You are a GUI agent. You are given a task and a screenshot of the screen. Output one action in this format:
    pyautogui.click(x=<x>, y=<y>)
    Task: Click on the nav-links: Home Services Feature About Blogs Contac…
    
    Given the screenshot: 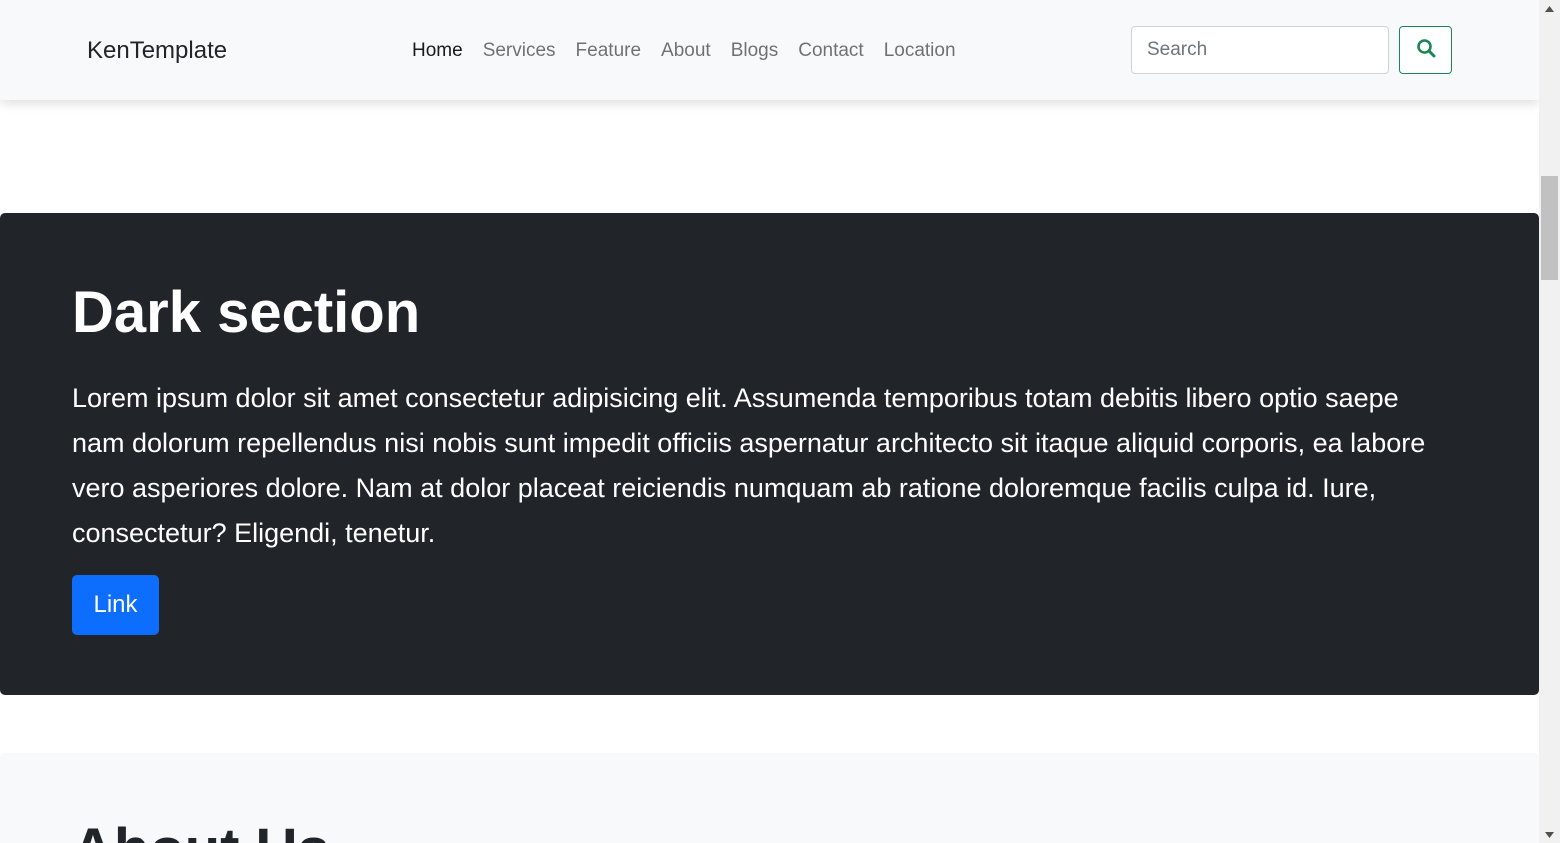 What is the action you would take?
    pyautogui.click(x=684, y=51)
    